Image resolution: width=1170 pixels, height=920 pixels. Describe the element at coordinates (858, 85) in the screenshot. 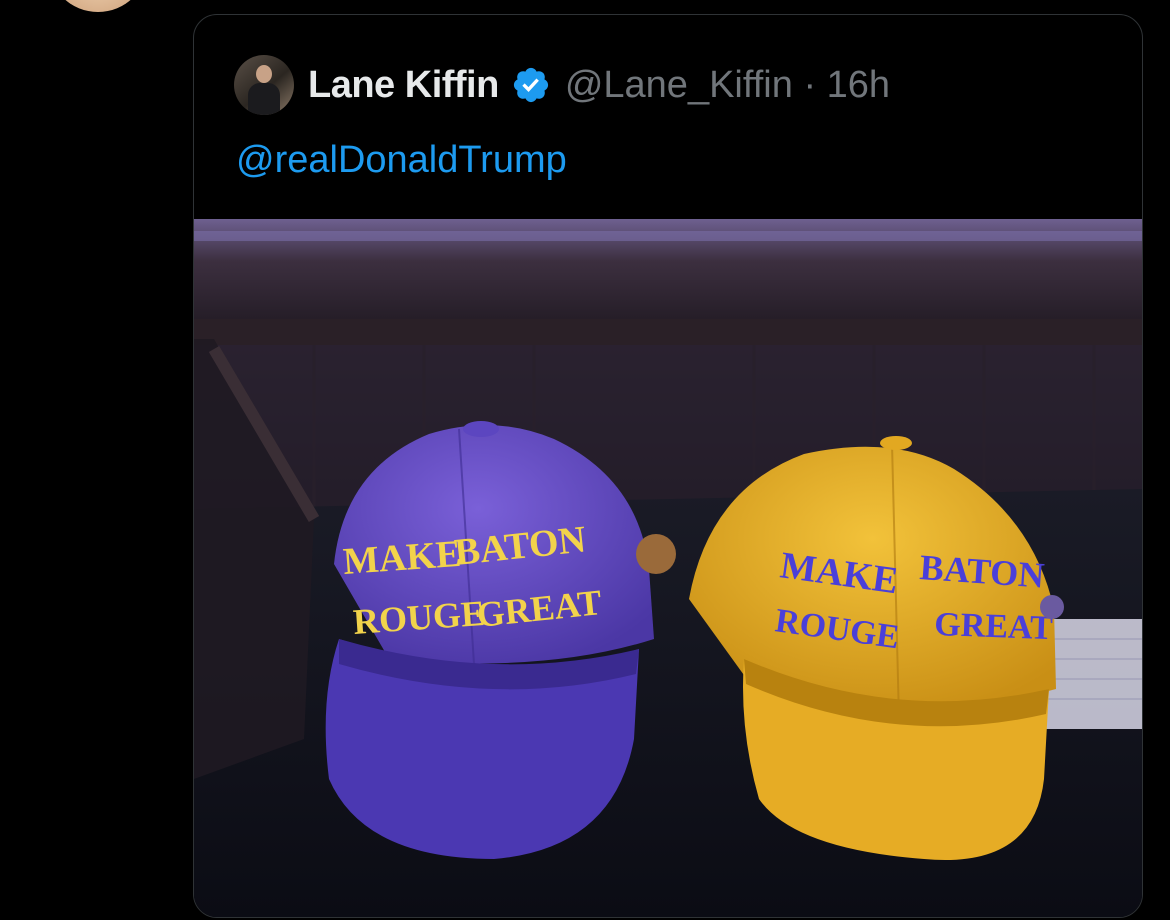

I see `timestamp: 16h` at that location.